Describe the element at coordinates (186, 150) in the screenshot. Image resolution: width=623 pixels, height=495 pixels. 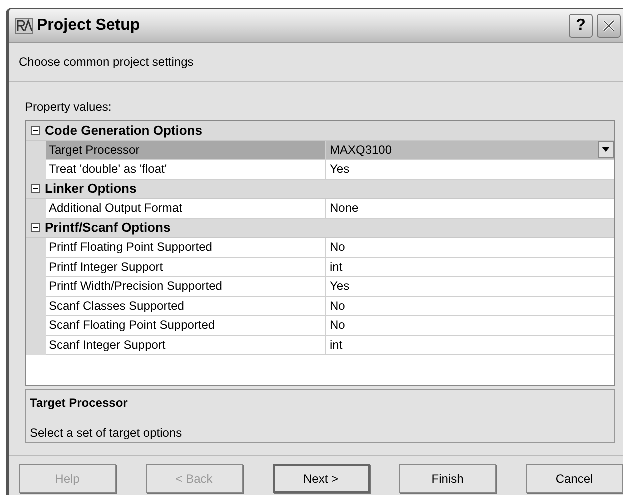
I see `property-name: Target Processor` at that location.